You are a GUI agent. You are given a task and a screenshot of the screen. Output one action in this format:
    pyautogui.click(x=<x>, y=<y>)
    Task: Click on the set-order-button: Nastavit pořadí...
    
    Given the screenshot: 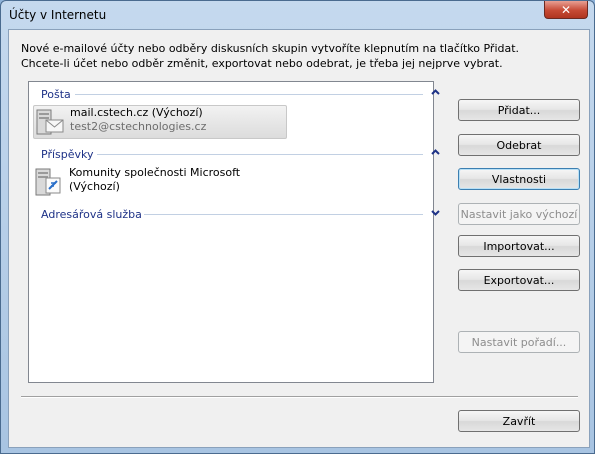 What is the action you would take?
    pyautogui.click(x=519, y=342)
    